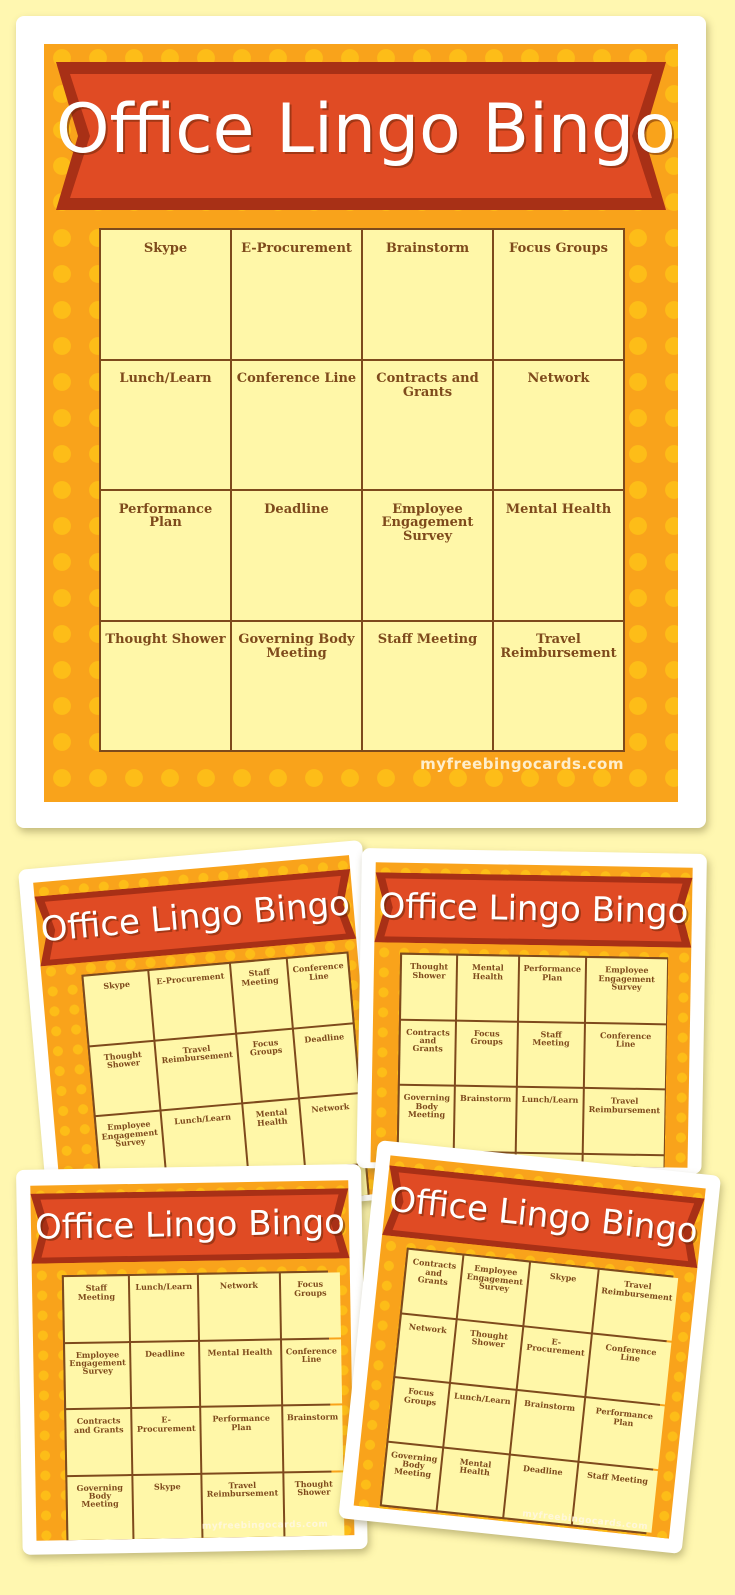  Describe the element at coordinates (202, 1119) in the screenshot. I see `bingo-cell-label: Lunch/Learn` at that location.